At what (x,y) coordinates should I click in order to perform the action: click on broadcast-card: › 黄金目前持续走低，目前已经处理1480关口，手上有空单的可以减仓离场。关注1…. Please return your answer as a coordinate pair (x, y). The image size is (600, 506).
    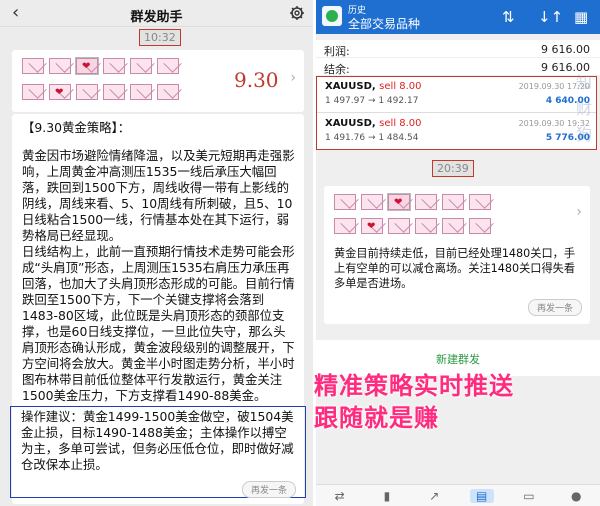
    Looking at the image, I should click on (457, 255).